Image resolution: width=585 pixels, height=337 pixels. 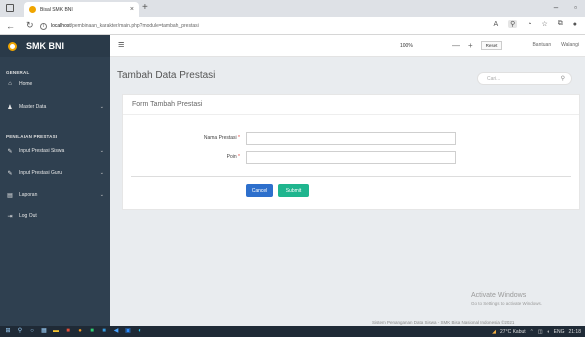 I want to click on users-icon: ♟, so click(x=10, y=107).